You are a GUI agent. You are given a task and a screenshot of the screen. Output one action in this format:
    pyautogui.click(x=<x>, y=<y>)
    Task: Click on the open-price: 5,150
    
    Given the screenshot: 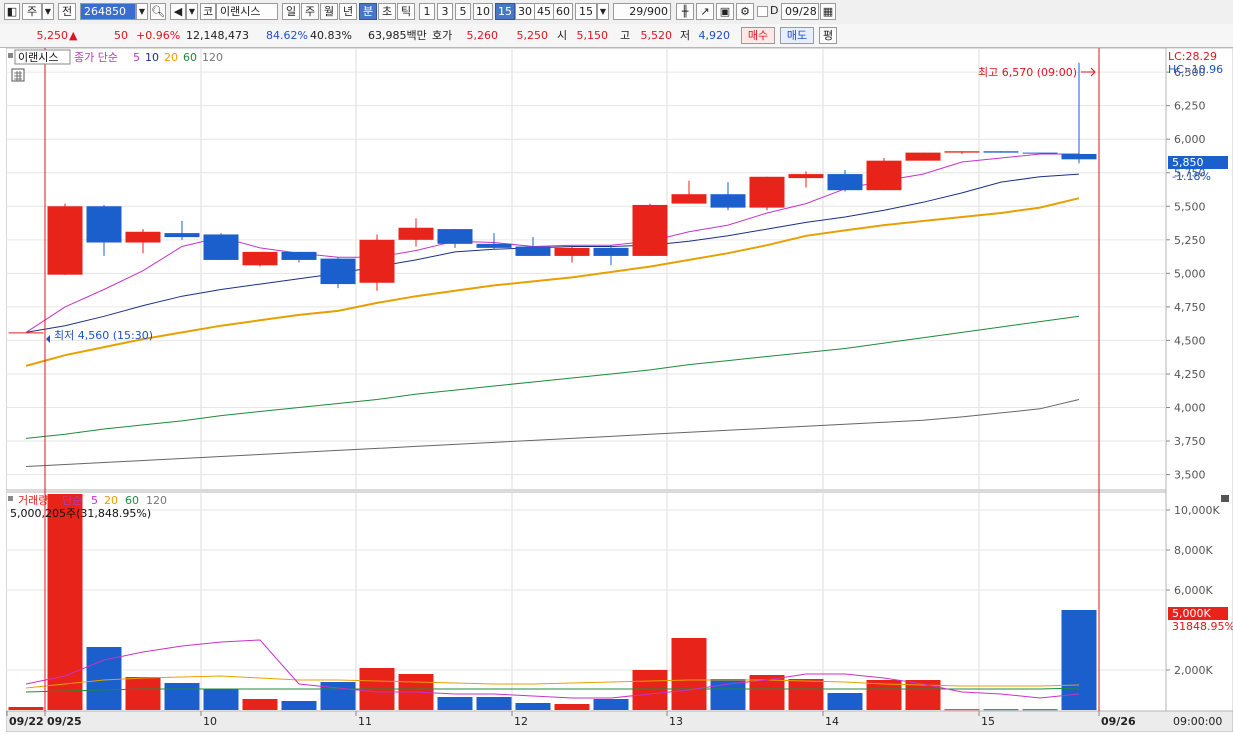 What is the action you would take?
    pyautogui.click(x=592, y=35)
    